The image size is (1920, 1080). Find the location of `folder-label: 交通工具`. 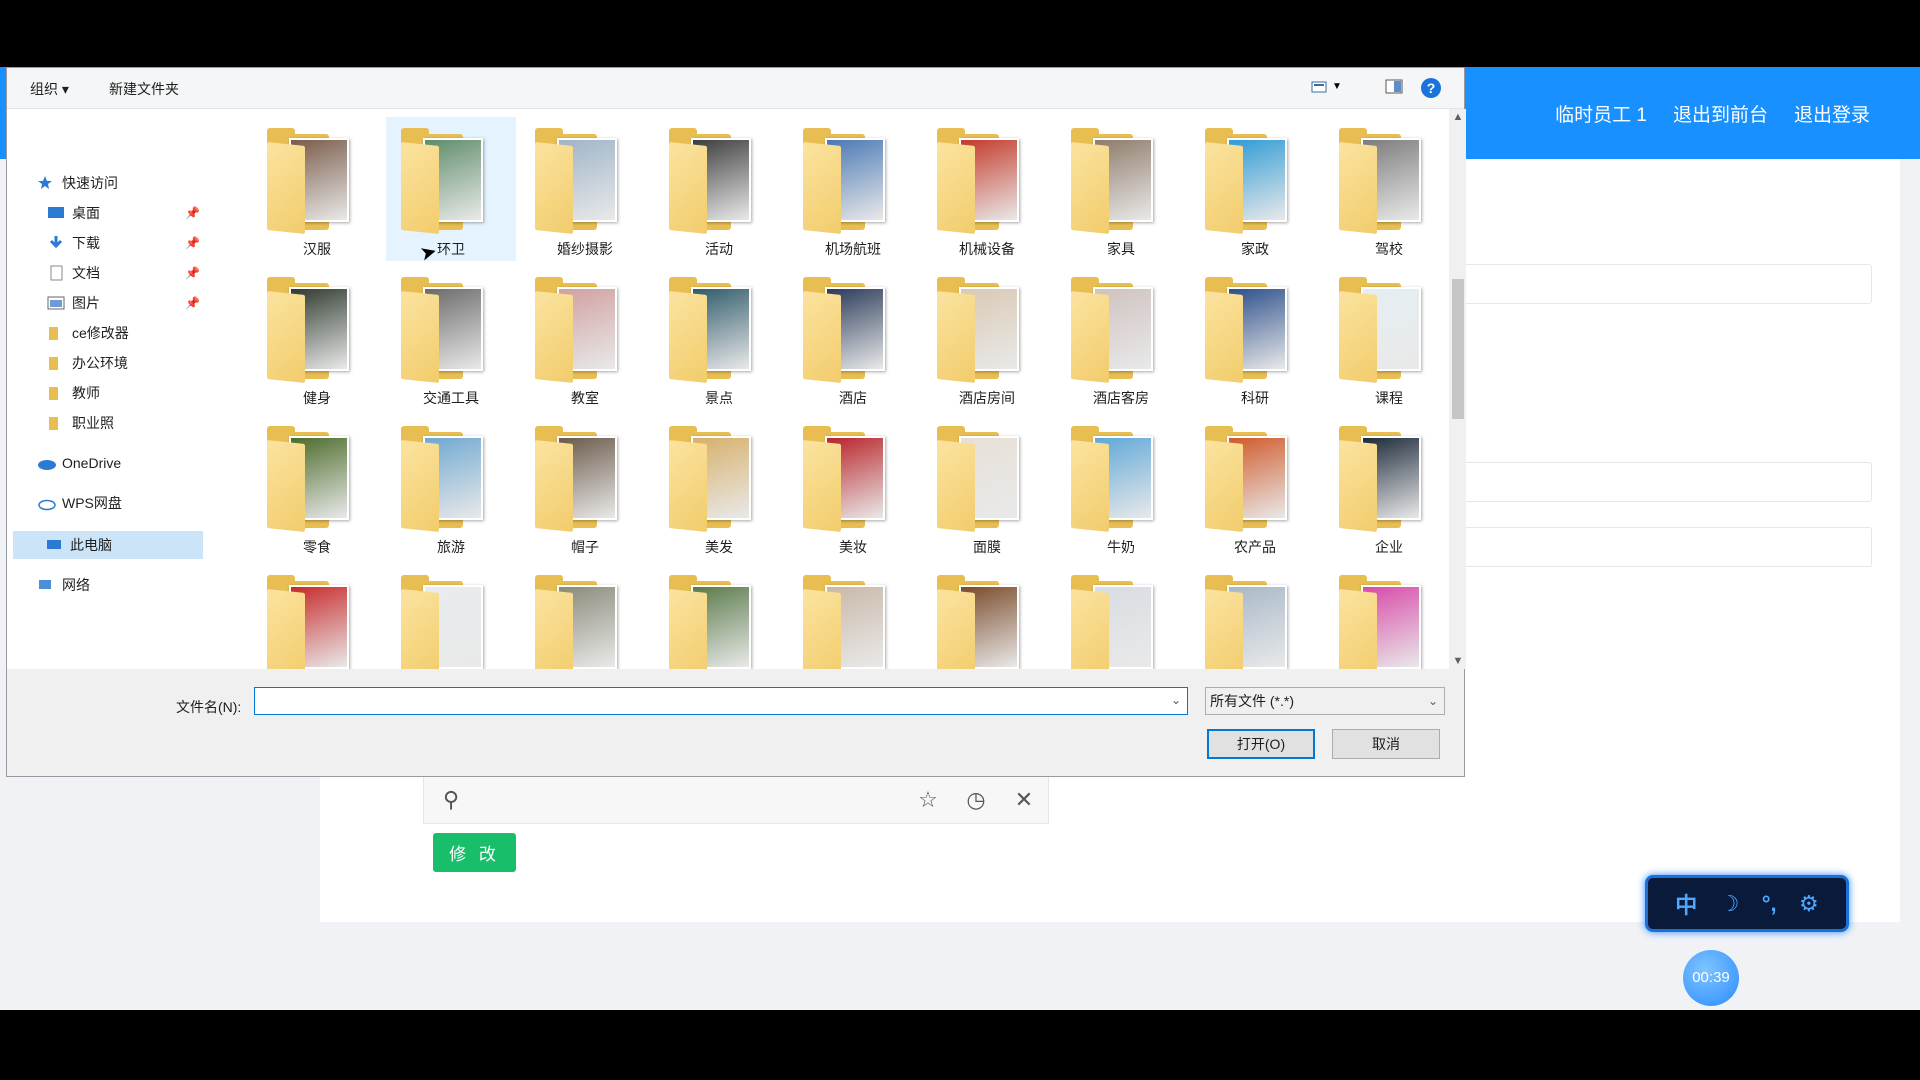

folder-label: 交通工具 is located at coordinates (451, 398).